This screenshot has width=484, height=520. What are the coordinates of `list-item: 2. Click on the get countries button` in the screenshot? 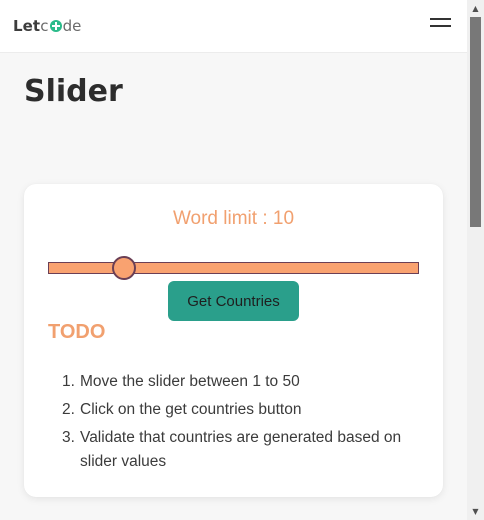 It's located at (243, 410).